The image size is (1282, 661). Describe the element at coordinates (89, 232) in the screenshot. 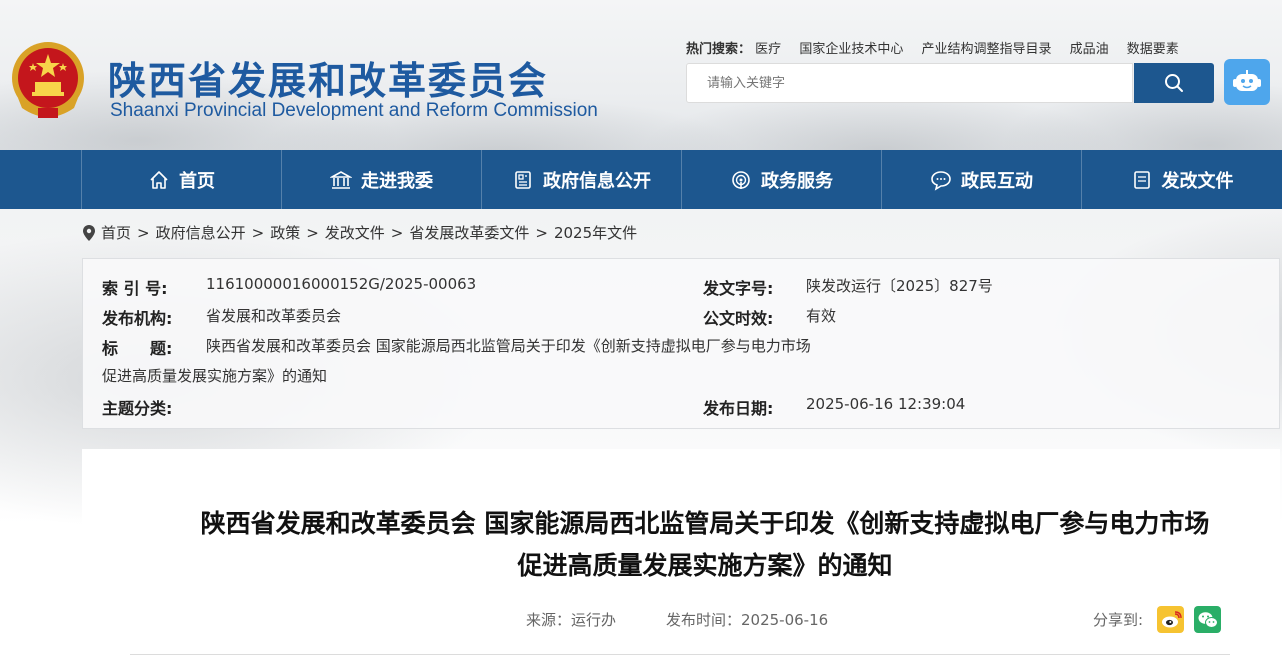

I see `location-pin-icon` at that location.